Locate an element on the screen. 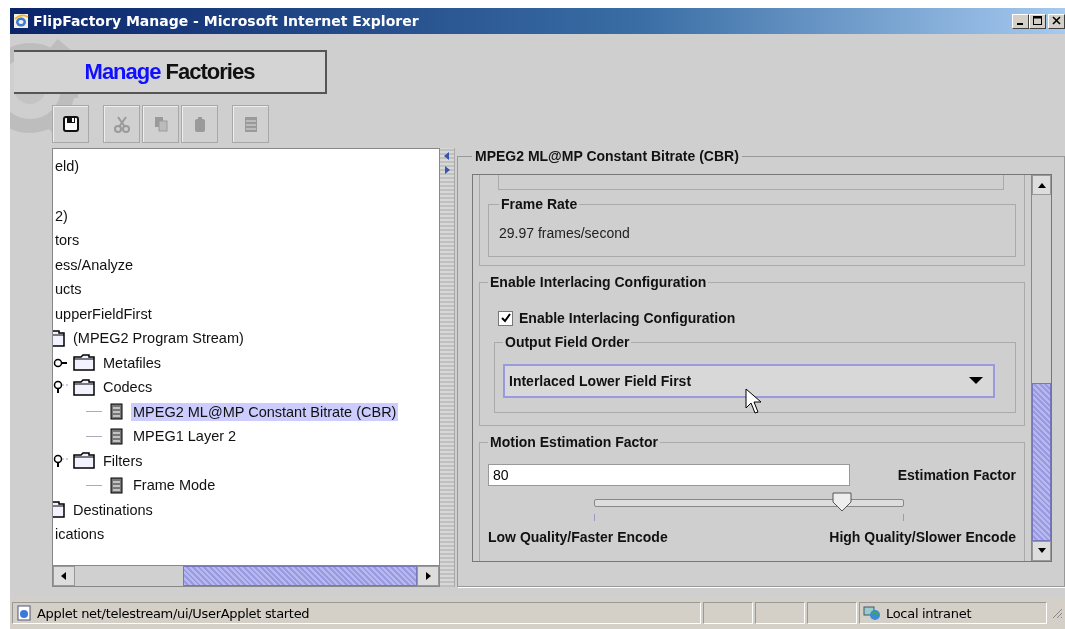  minimize-icon is located at coordinates (1019, 24).